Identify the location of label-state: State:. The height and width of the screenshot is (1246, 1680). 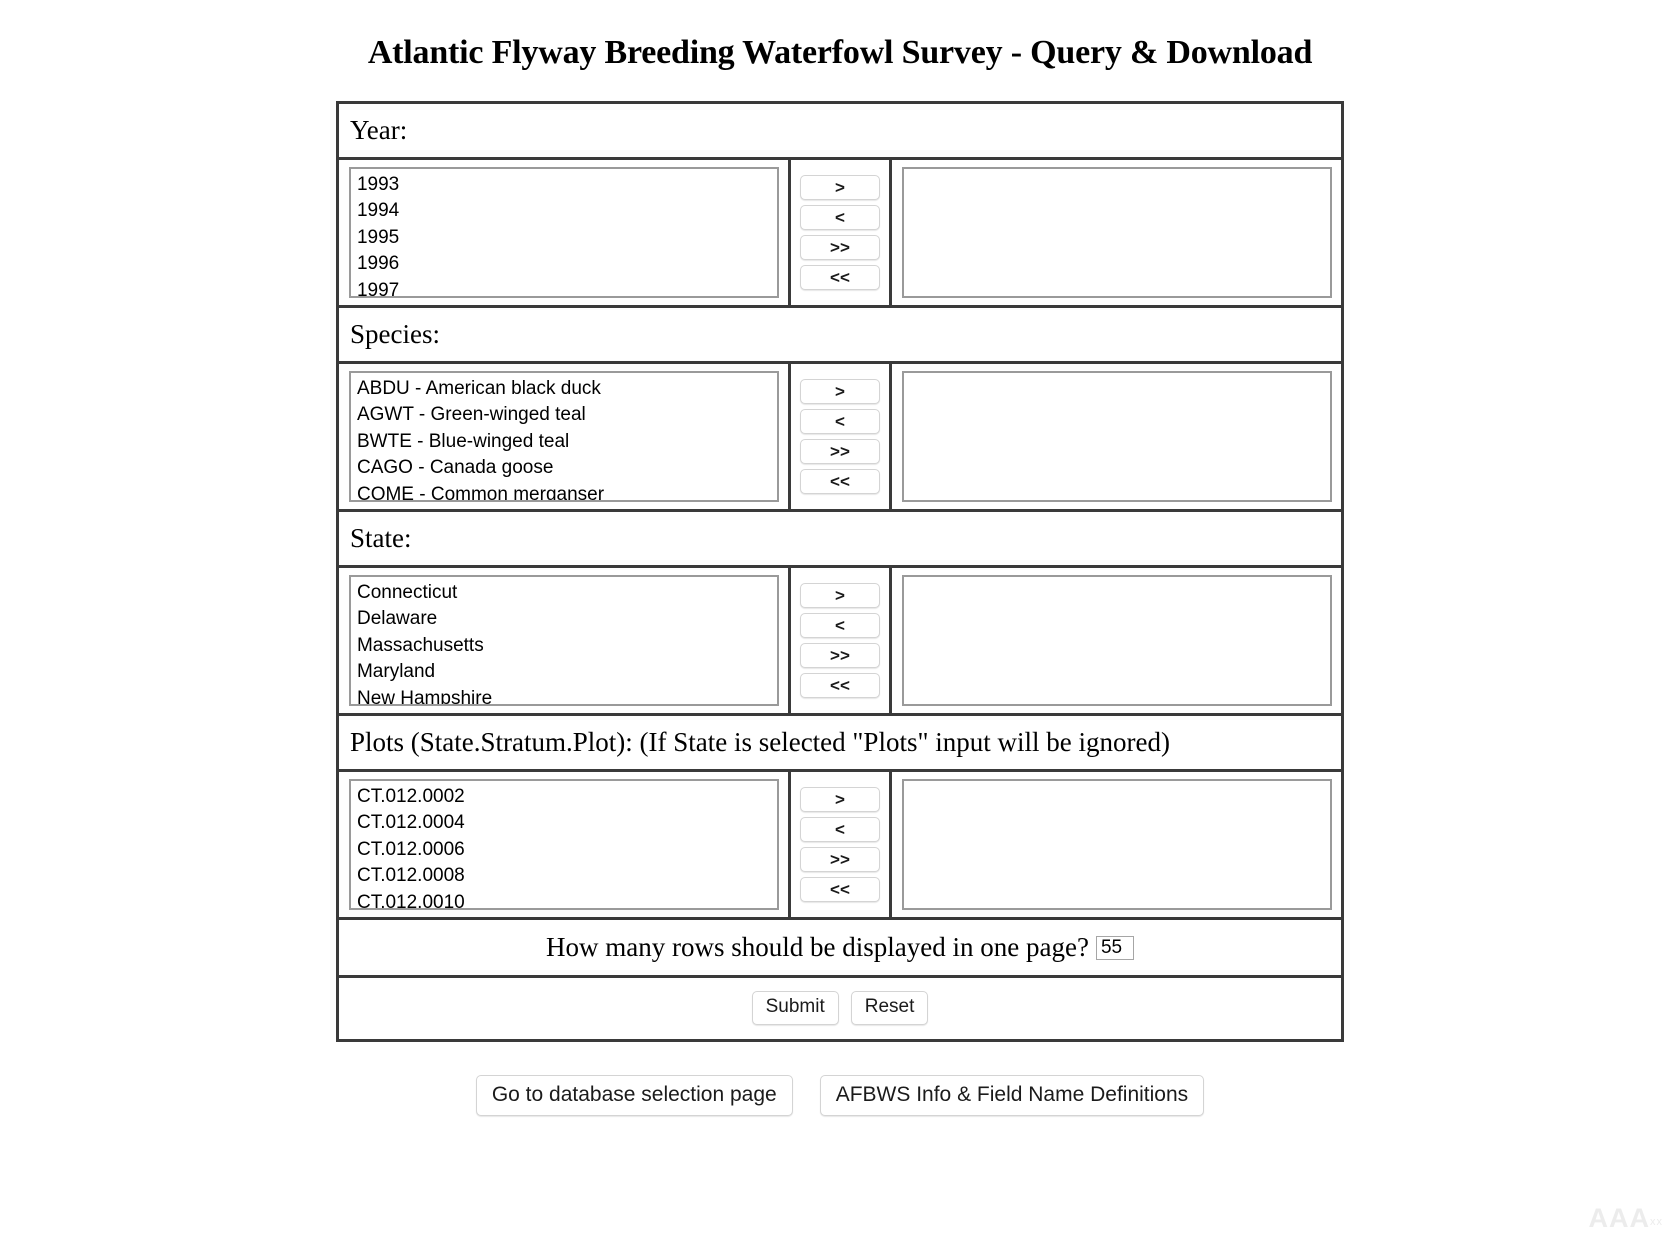
(380, 538).